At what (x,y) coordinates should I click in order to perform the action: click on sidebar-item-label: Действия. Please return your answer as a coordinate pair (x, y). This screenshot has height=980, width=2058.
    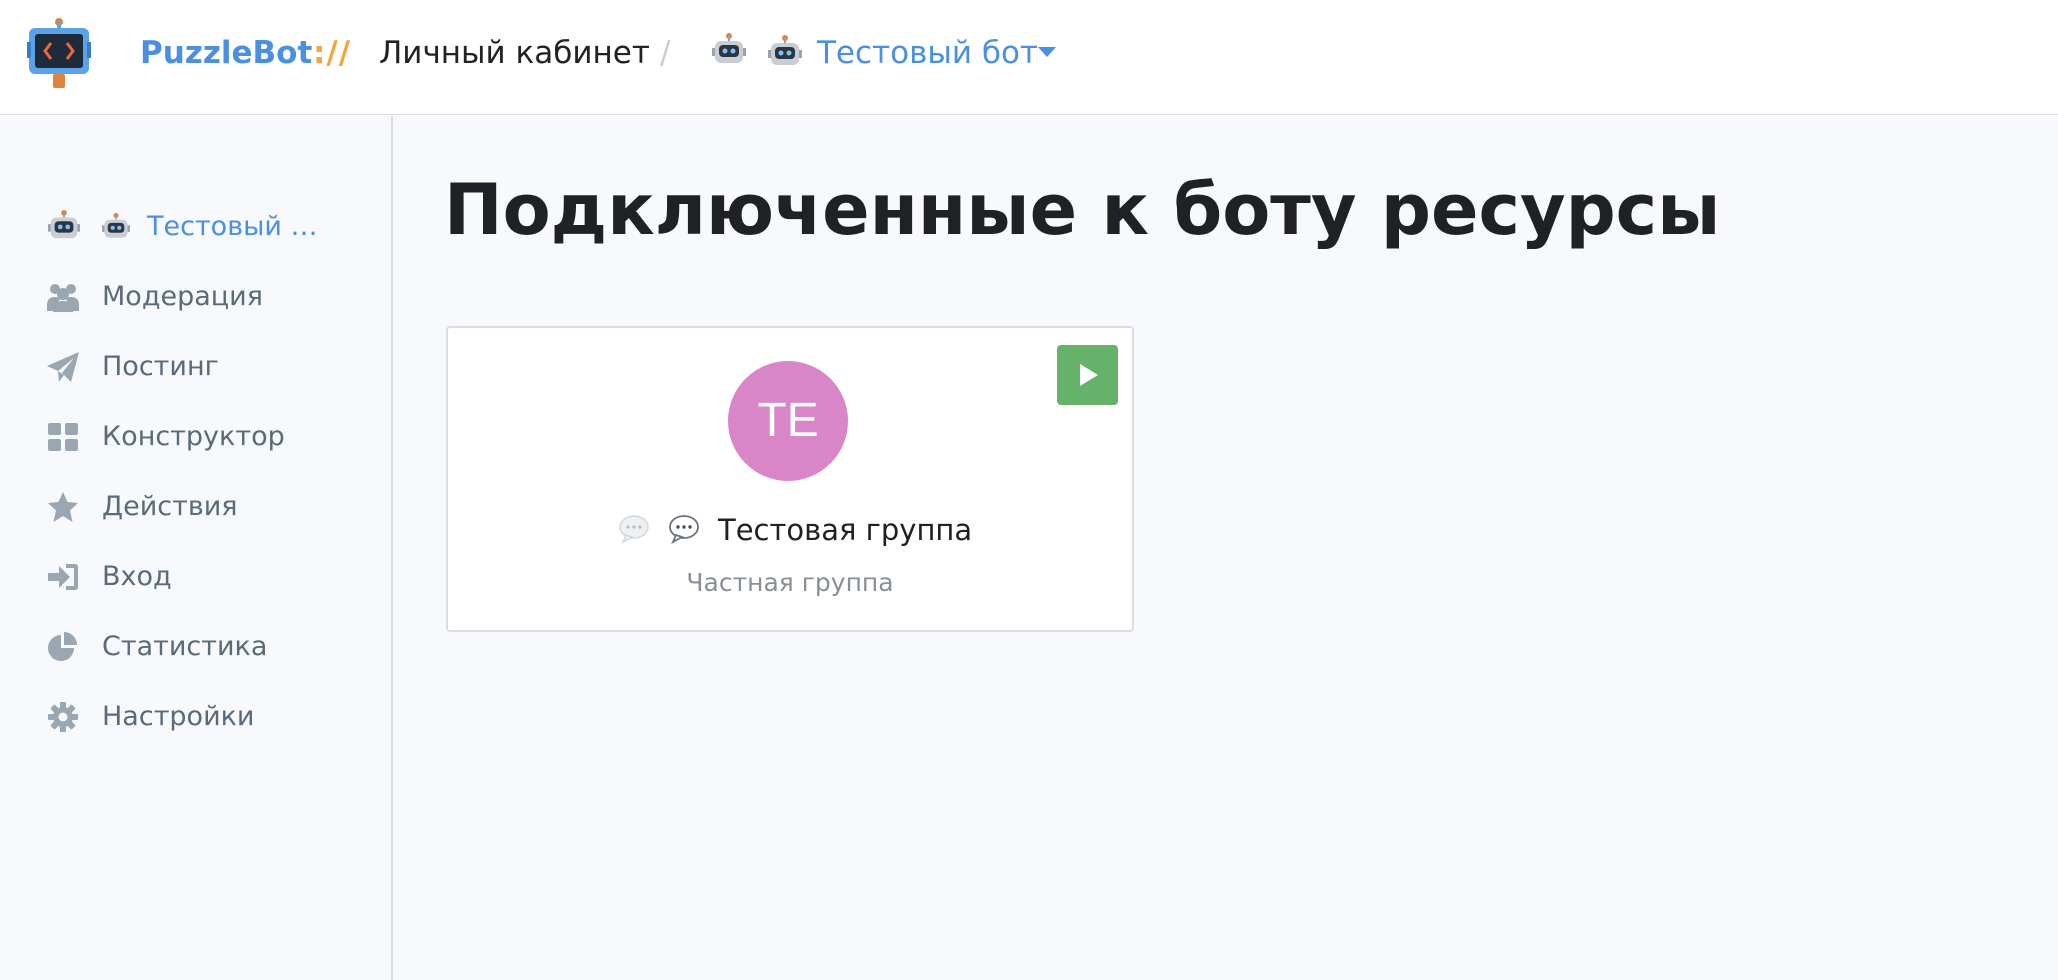
    Looking at the image, I should click on (170, 506).